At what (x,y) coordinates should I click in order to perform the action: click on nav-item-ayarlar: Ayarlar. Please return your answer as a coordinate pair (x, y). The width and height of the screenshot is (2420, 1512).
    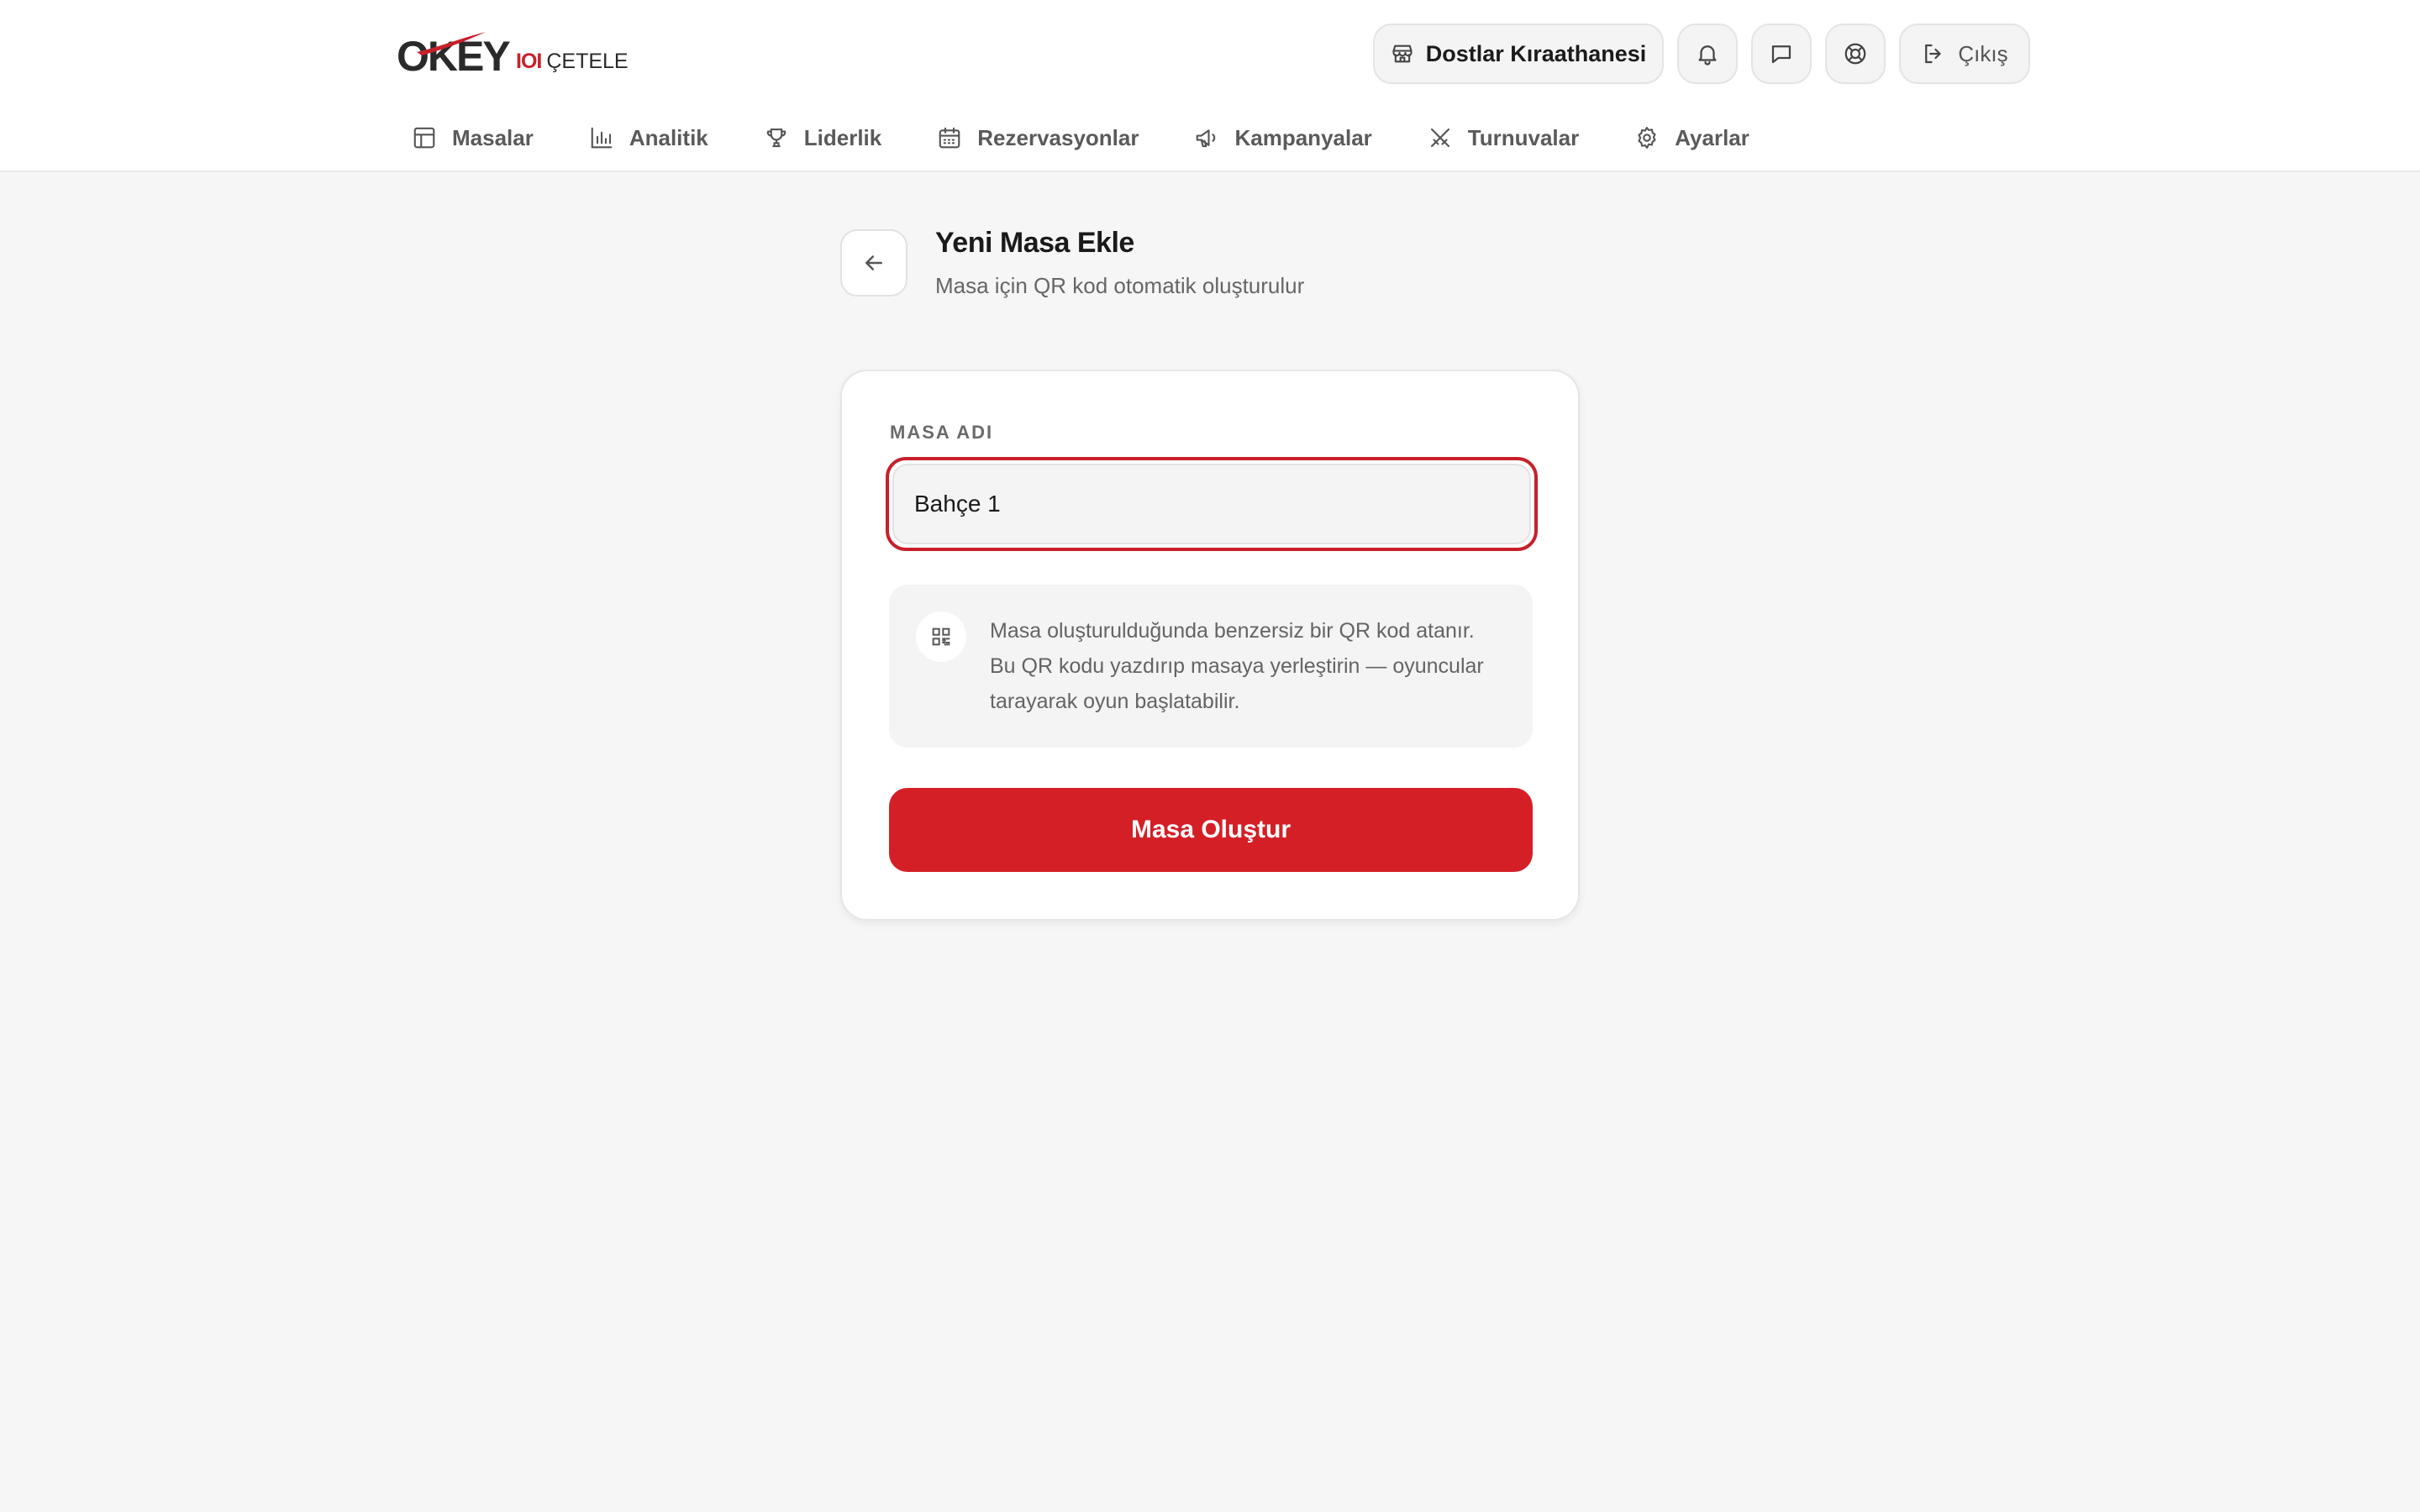
    Looking at the image, I should click on (1691, 138).